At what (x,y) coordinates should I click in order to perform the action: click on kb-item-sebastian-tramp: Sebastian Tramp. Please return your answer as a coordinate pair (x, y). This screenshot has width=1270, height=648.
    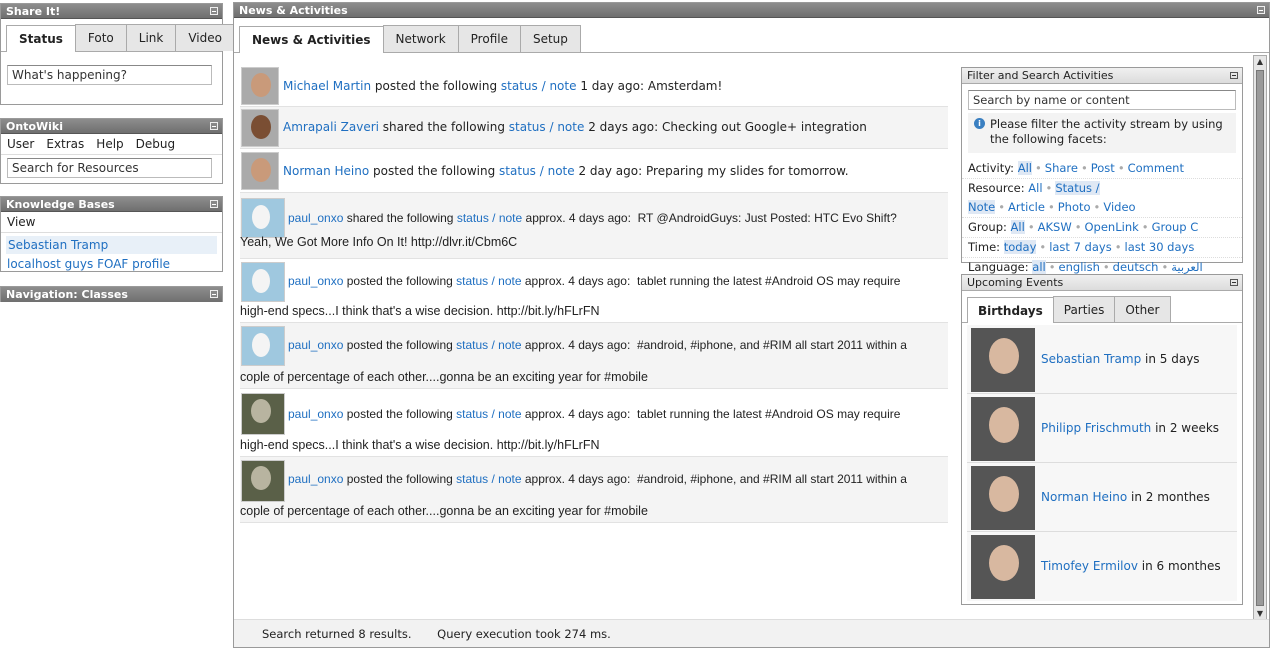
    Looking at the image, I should click on (111, 245).